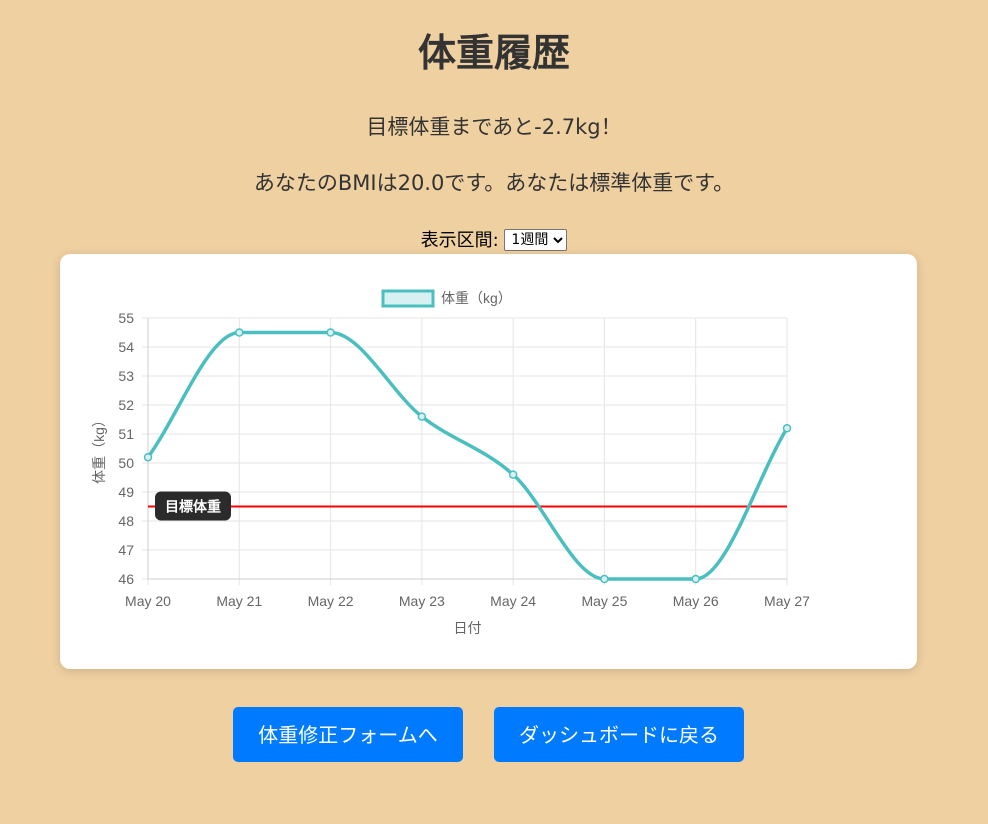 The width and height of the screenshot is (988, 824). What do you see at coordinates (126, 550) in the screenshot?
I see `y-tick-label: 47` at bounding box center [126, 550].